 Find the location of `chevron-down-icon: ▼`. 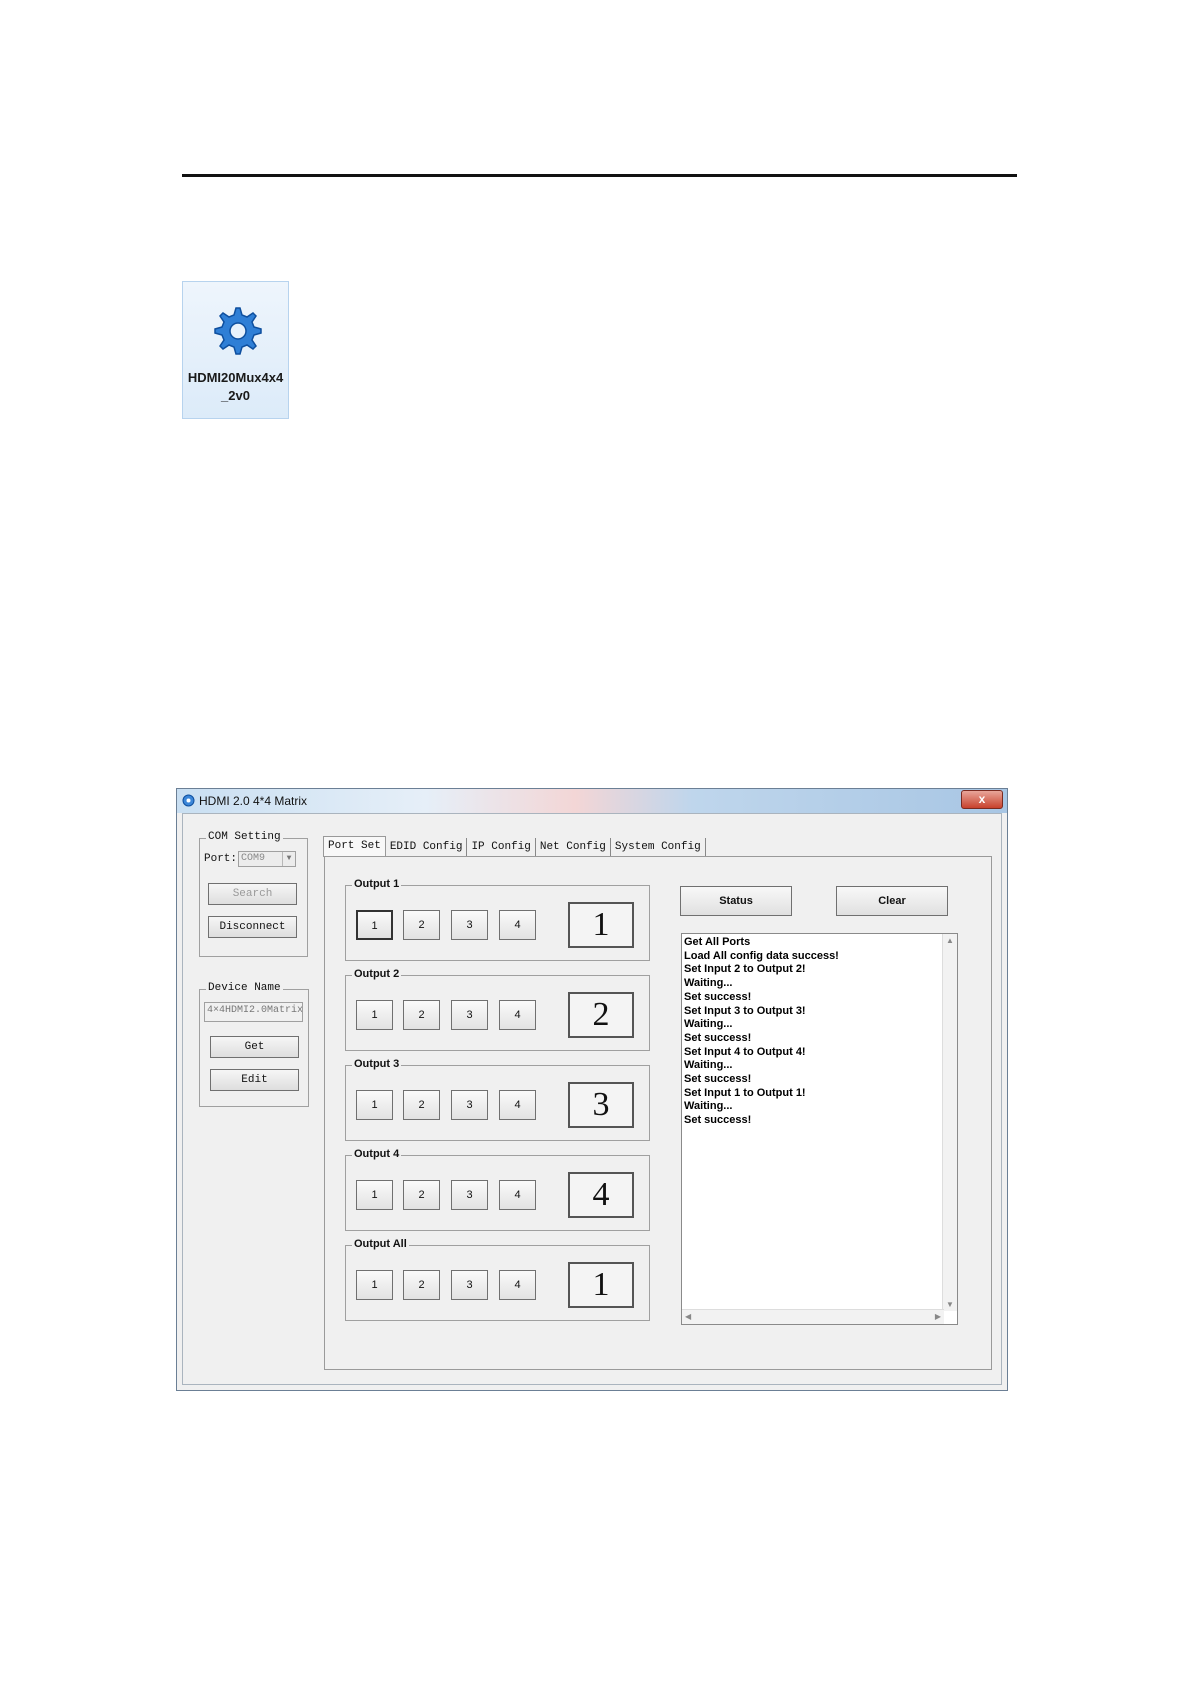

chevron-down-icon: ▼ is located at coordinates (288, 859).